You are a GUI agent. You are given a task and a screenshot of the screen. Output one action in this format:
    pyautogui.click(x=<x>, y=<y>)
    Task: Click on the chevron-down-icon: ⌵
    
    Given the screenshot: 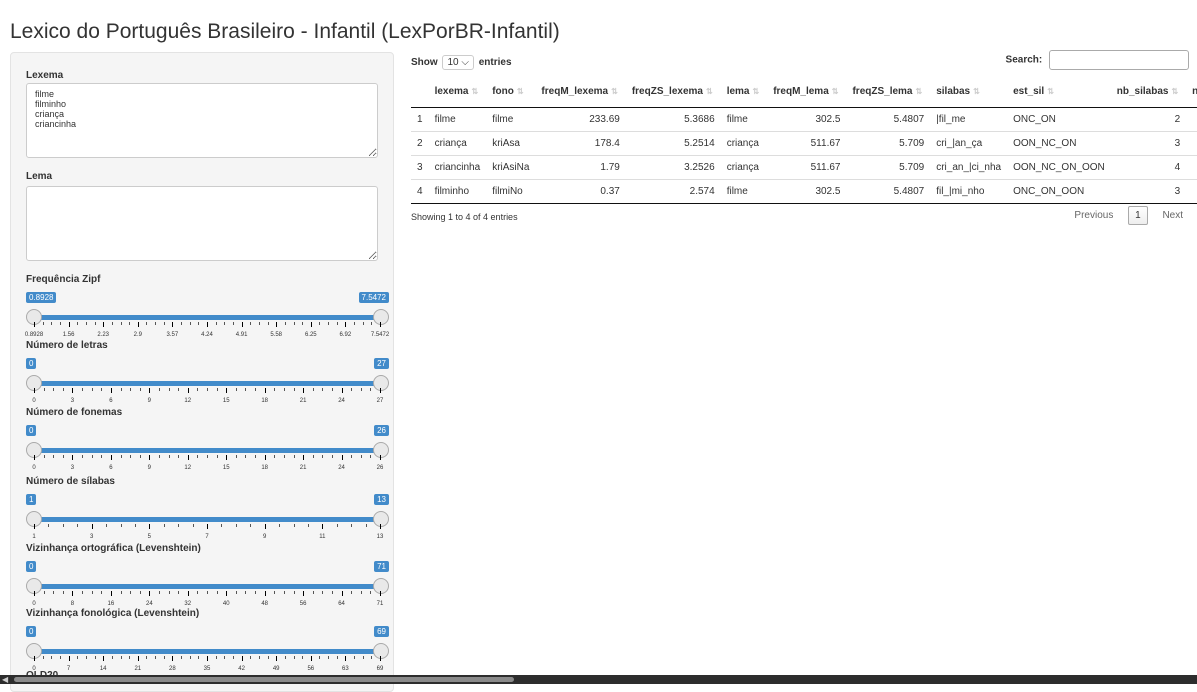 What is the action you would take?
    pyautogui.click(x=465, y=62)
    